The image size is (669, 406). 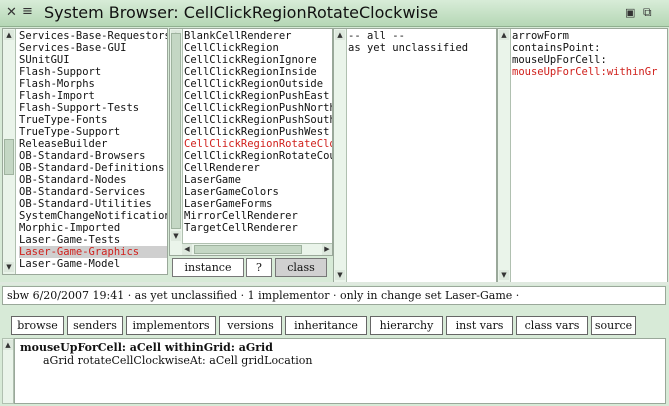 What do you see at coordinates (327, 249) in the screenshot?
I see `scroll-right-arrow-icon: ▶` at bounding box center [327, 249].